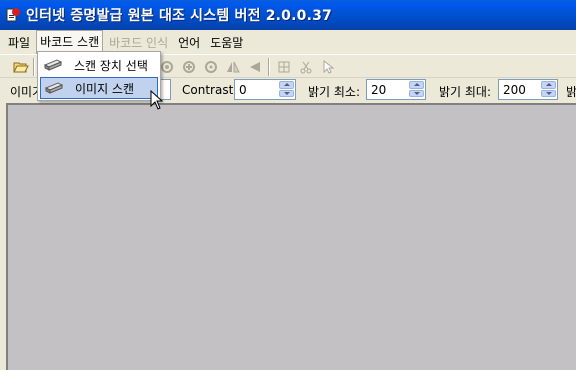 The image size is (576, 370). Describe the element at coordinates (105, 88) in the screenshot. I see `menu-item-label: 이미지 스캔` at that location.